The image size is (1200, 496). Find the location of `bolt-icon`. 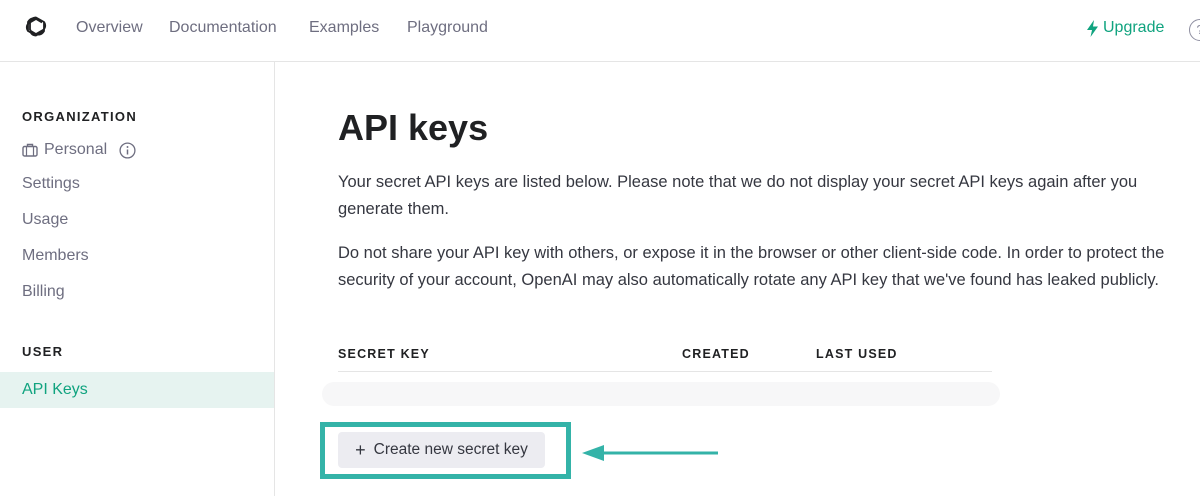

bolt-icon is located at coordinates (1092, 28).